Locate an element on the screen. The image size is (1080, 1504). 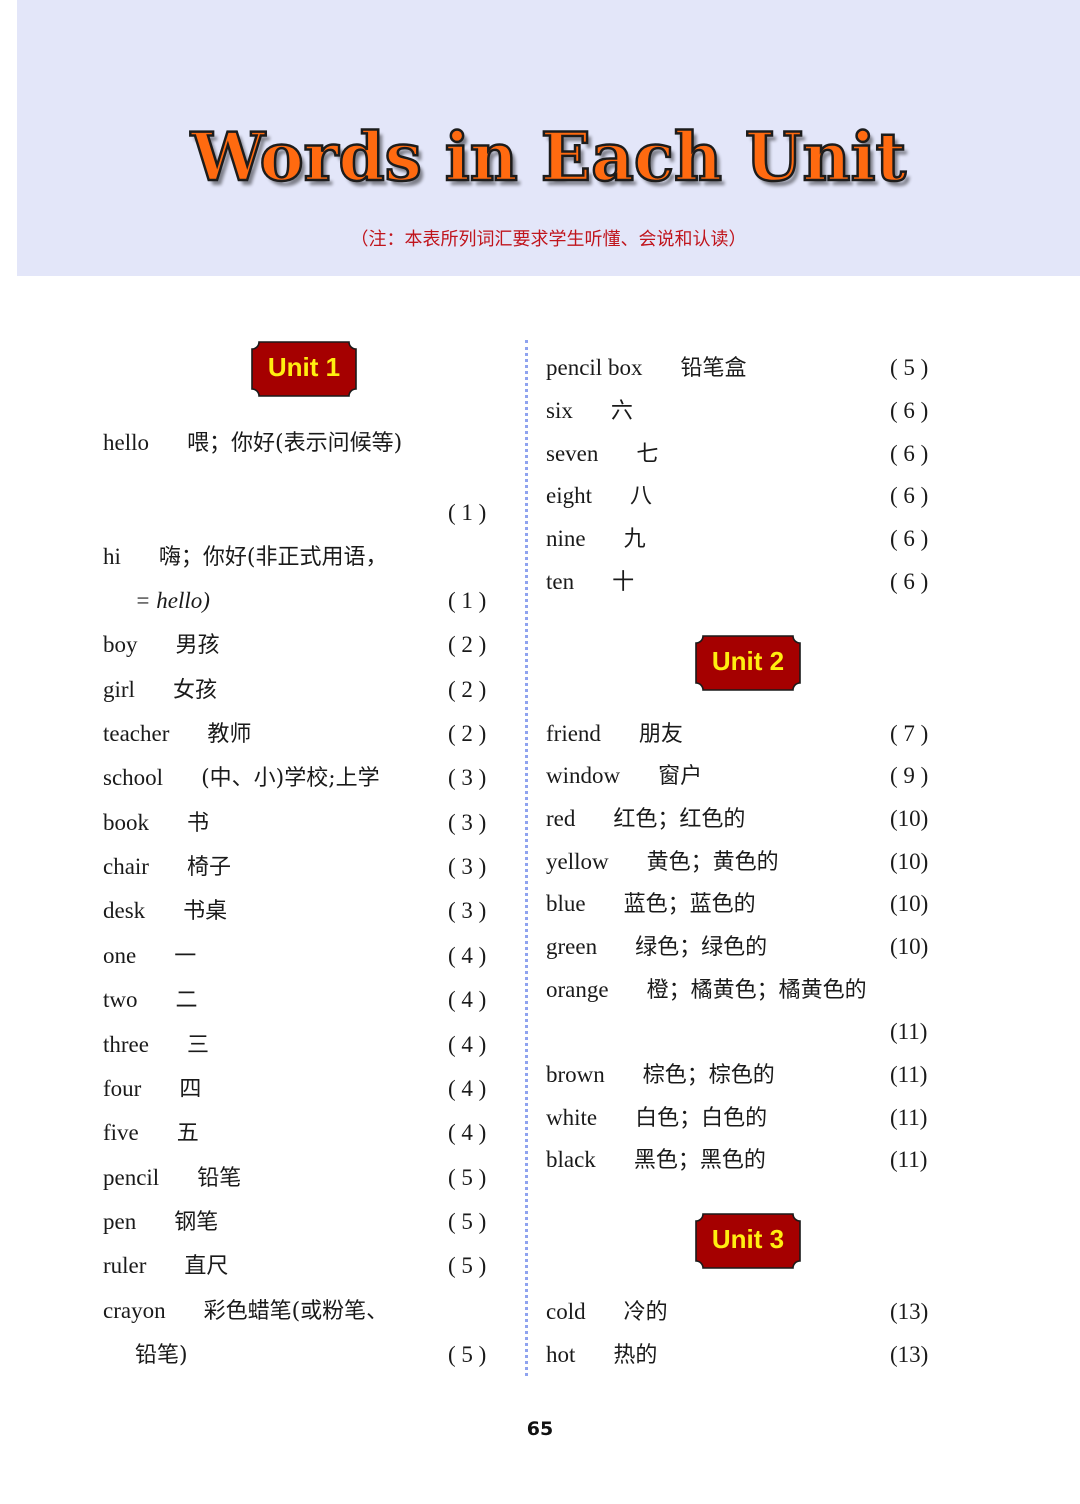
word-zh: 一 is located at coordinates (185, 956).